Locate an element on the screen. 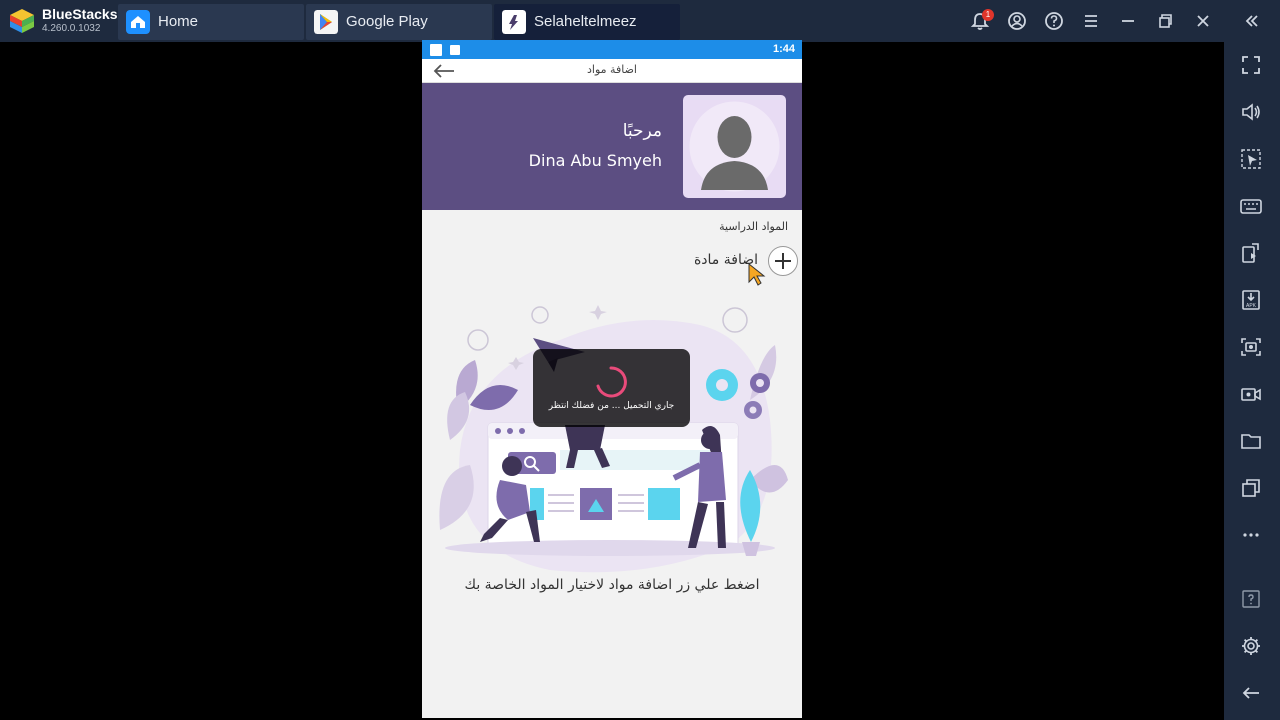 The image size is (1280, 720). user-silhouette-icon is located at coordinates (734, 146).